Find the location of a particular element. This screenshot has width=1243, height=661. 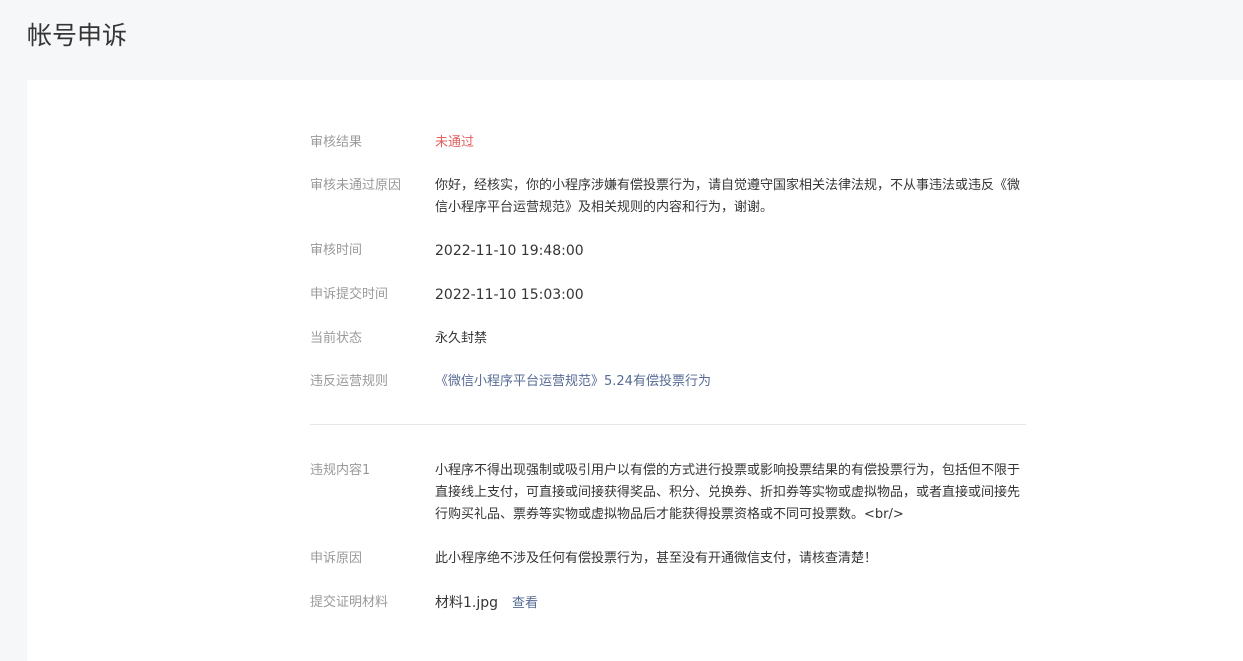

review-result-value: 未通过 is located at coordinates (455, 142).